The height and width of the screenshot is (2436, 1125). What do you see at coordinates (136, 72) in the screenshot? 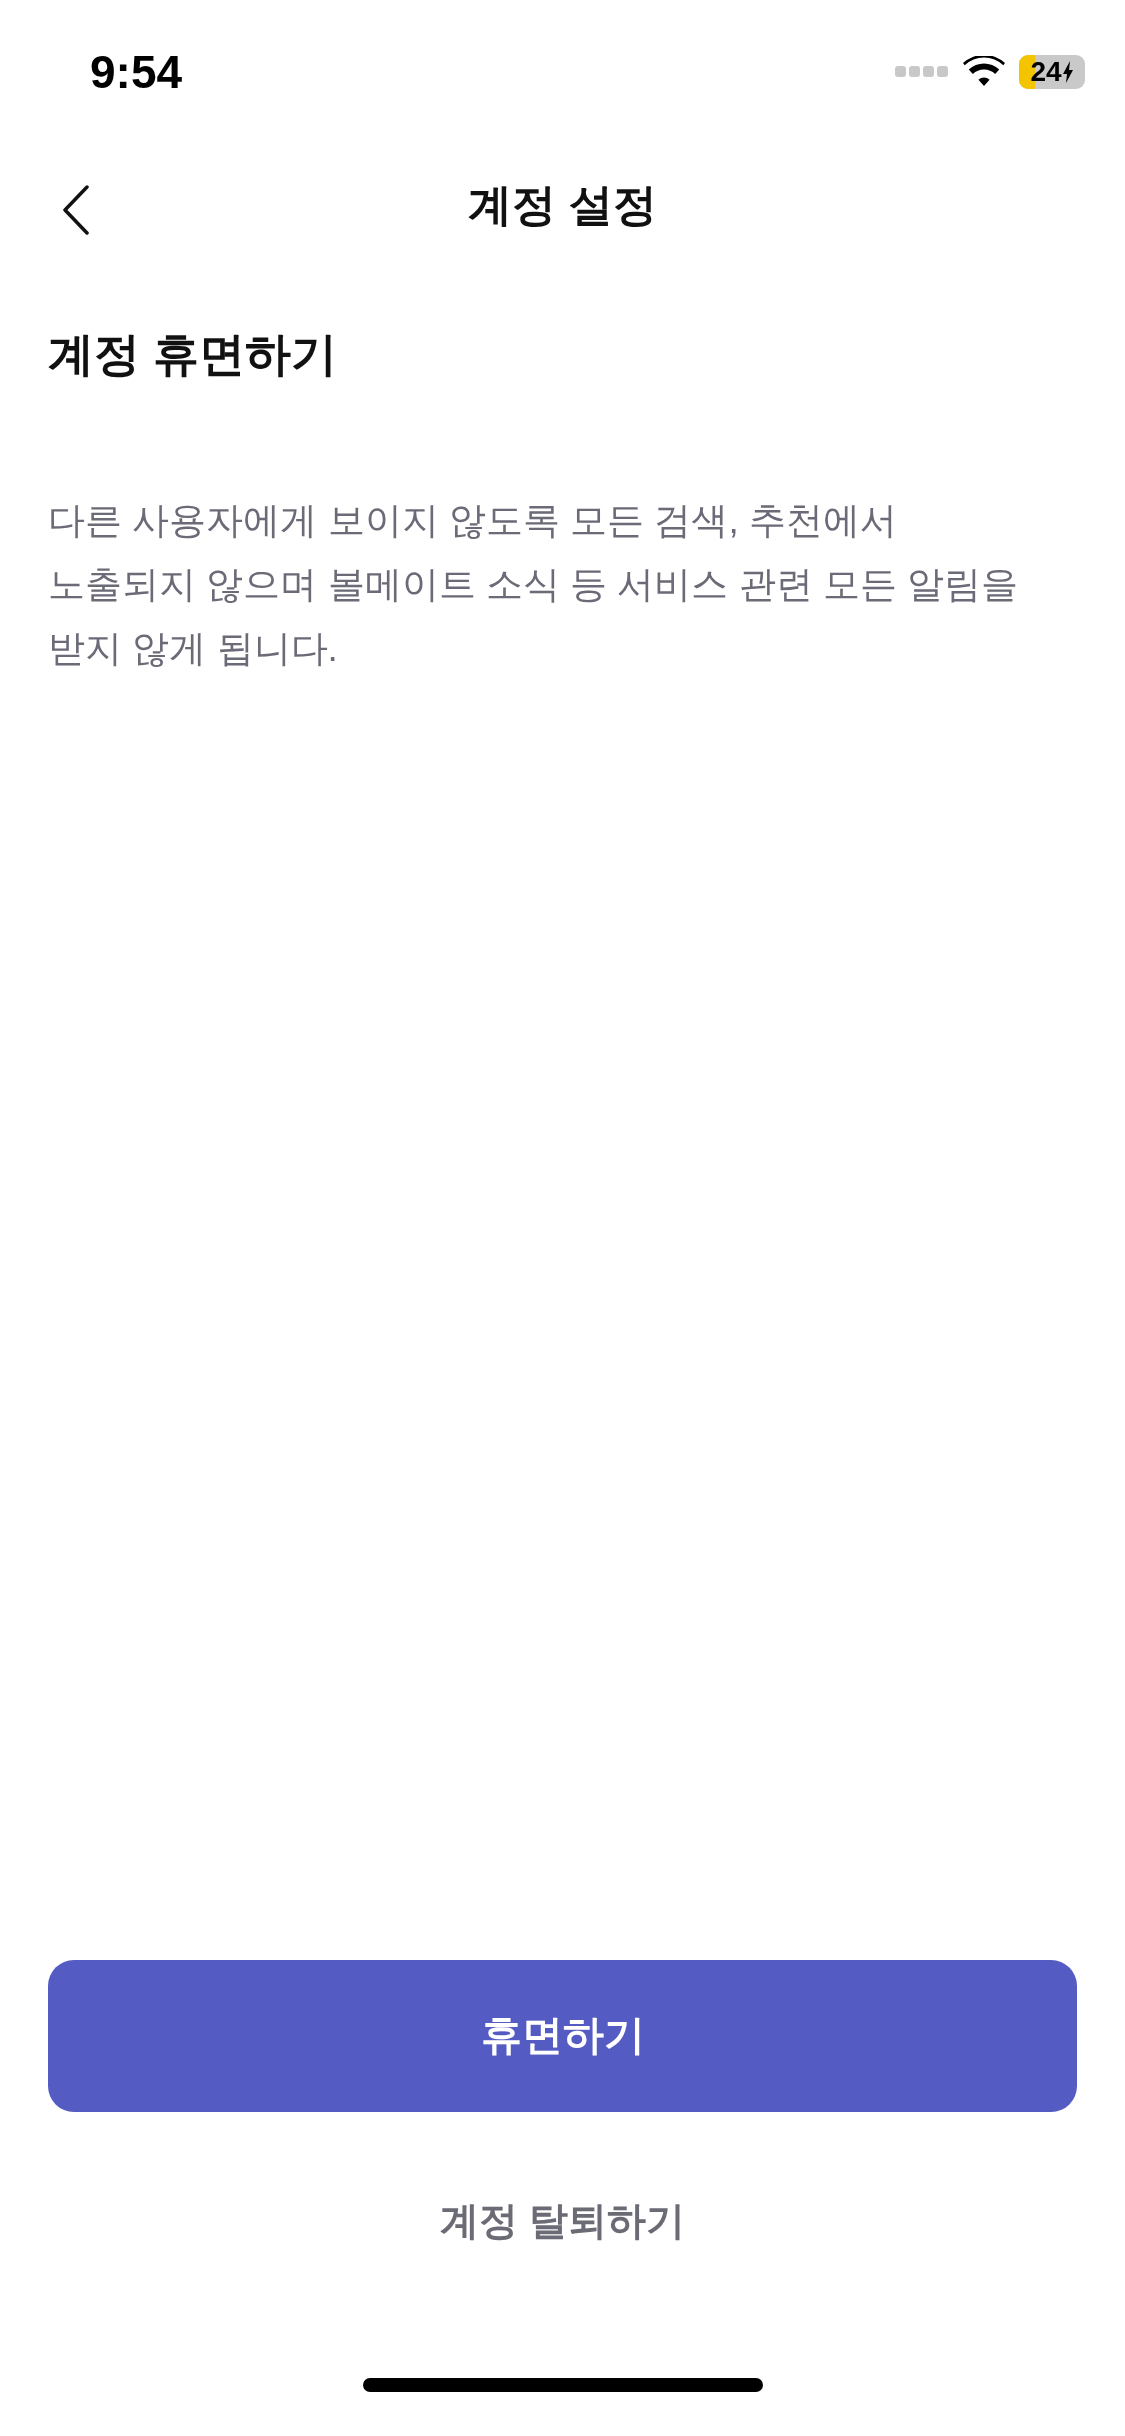
I see `status-time: 9:54` at bounding box center [136, 72].